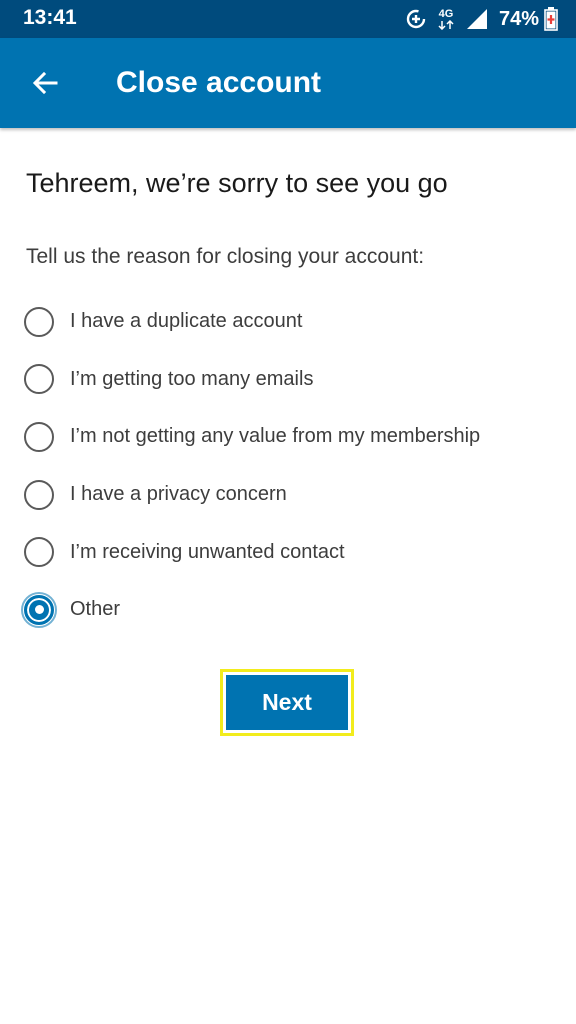  Describe the element at coordinates (446, 13) in the screenshot. I see `network-type-label: 4G` at that location.